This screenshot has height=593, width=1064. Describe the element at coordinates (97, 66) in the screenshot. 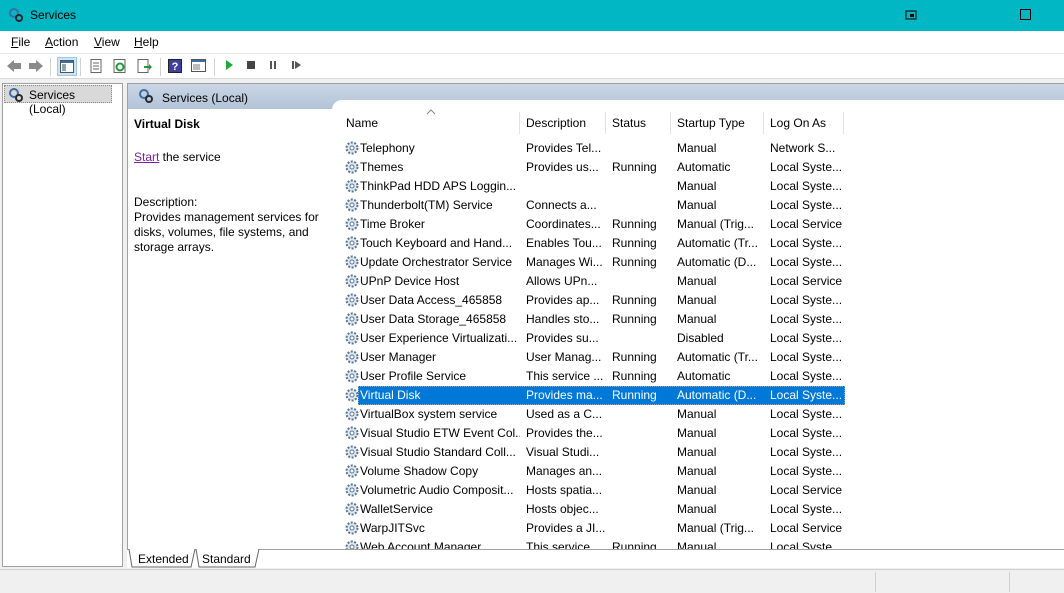

I see `properties-button` at that location.